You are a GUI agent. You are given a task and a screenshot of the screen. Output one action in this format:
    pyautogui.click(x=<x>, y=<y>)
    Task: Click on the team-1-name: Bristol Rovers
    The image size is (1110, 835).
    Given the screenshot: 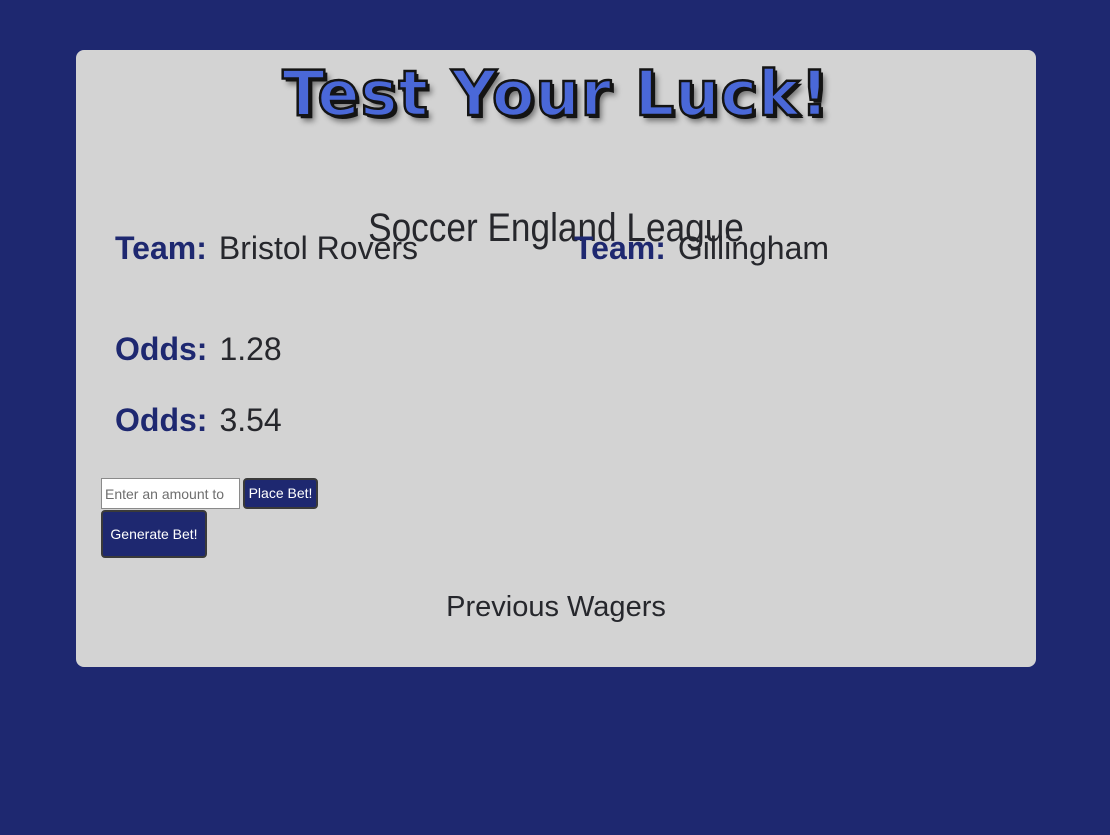 What is the action you would take?
    pyautogui.click(x=318, y=248)
    